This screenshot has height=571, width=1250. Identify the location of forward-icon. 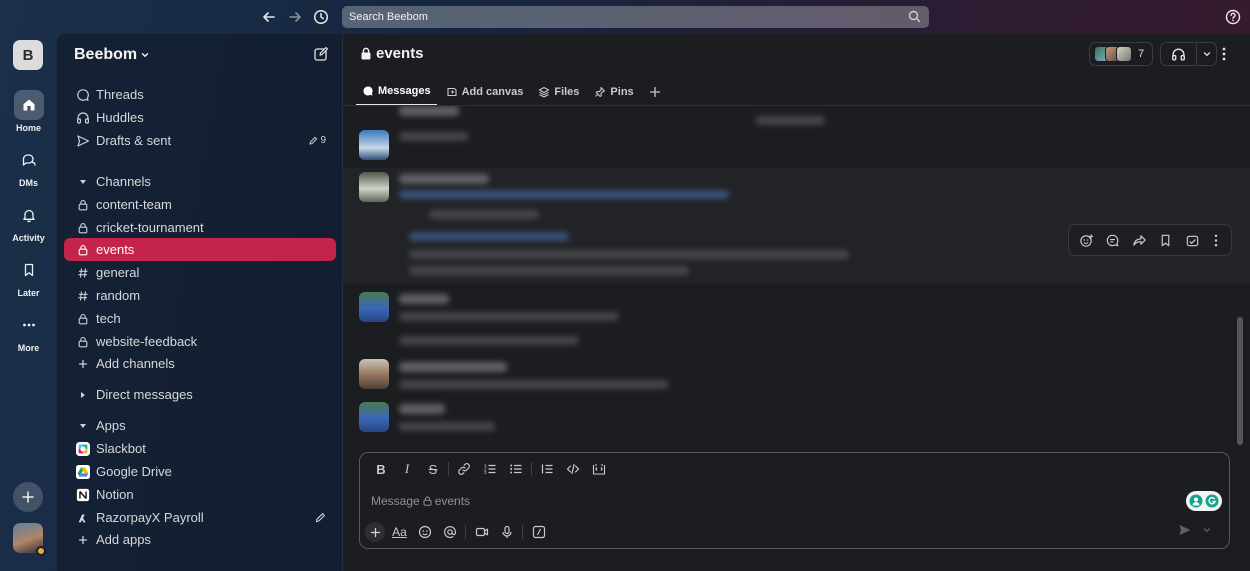
(1139, 240).